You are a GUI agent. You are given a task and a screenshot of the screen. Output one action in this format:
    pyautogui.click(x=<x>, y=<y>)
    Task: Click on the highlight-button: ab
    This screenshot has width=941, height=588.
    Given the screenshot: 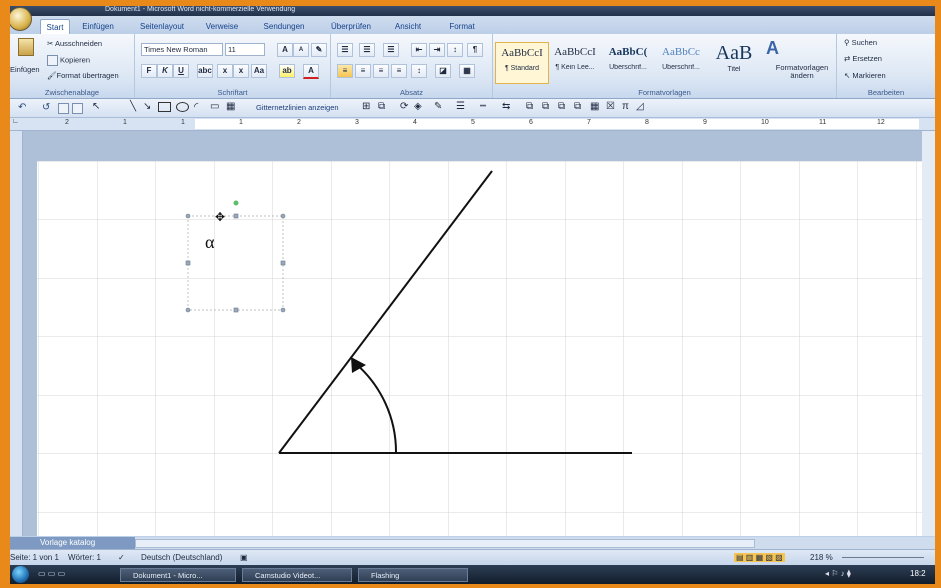 What is the action you would take?
    pyautogui.click(x=287, y=71)
    